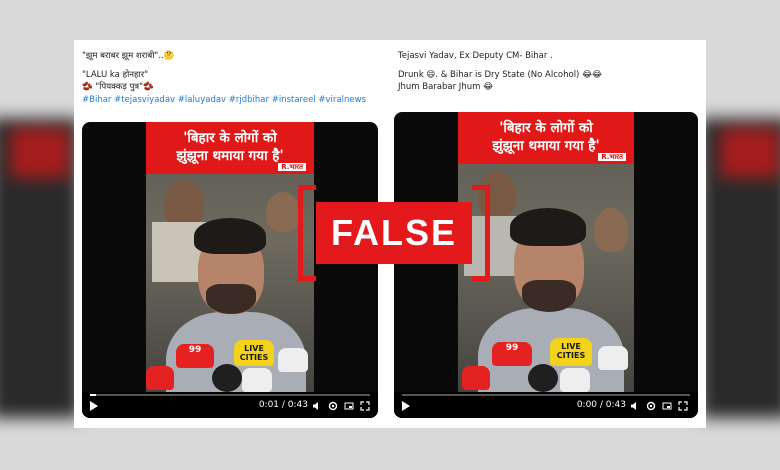 The image size is (780, 470). I want to click on stamp-label: FALSE, so click(394, 233).